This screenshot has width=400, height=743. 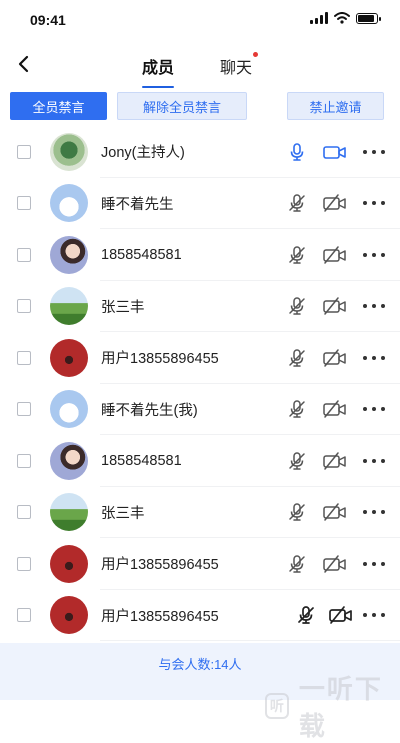 What do you see at coordinates (236, 68) in the screenshot?
I see `tab-chat-label: 聊天` at bounding box center [236, 68].